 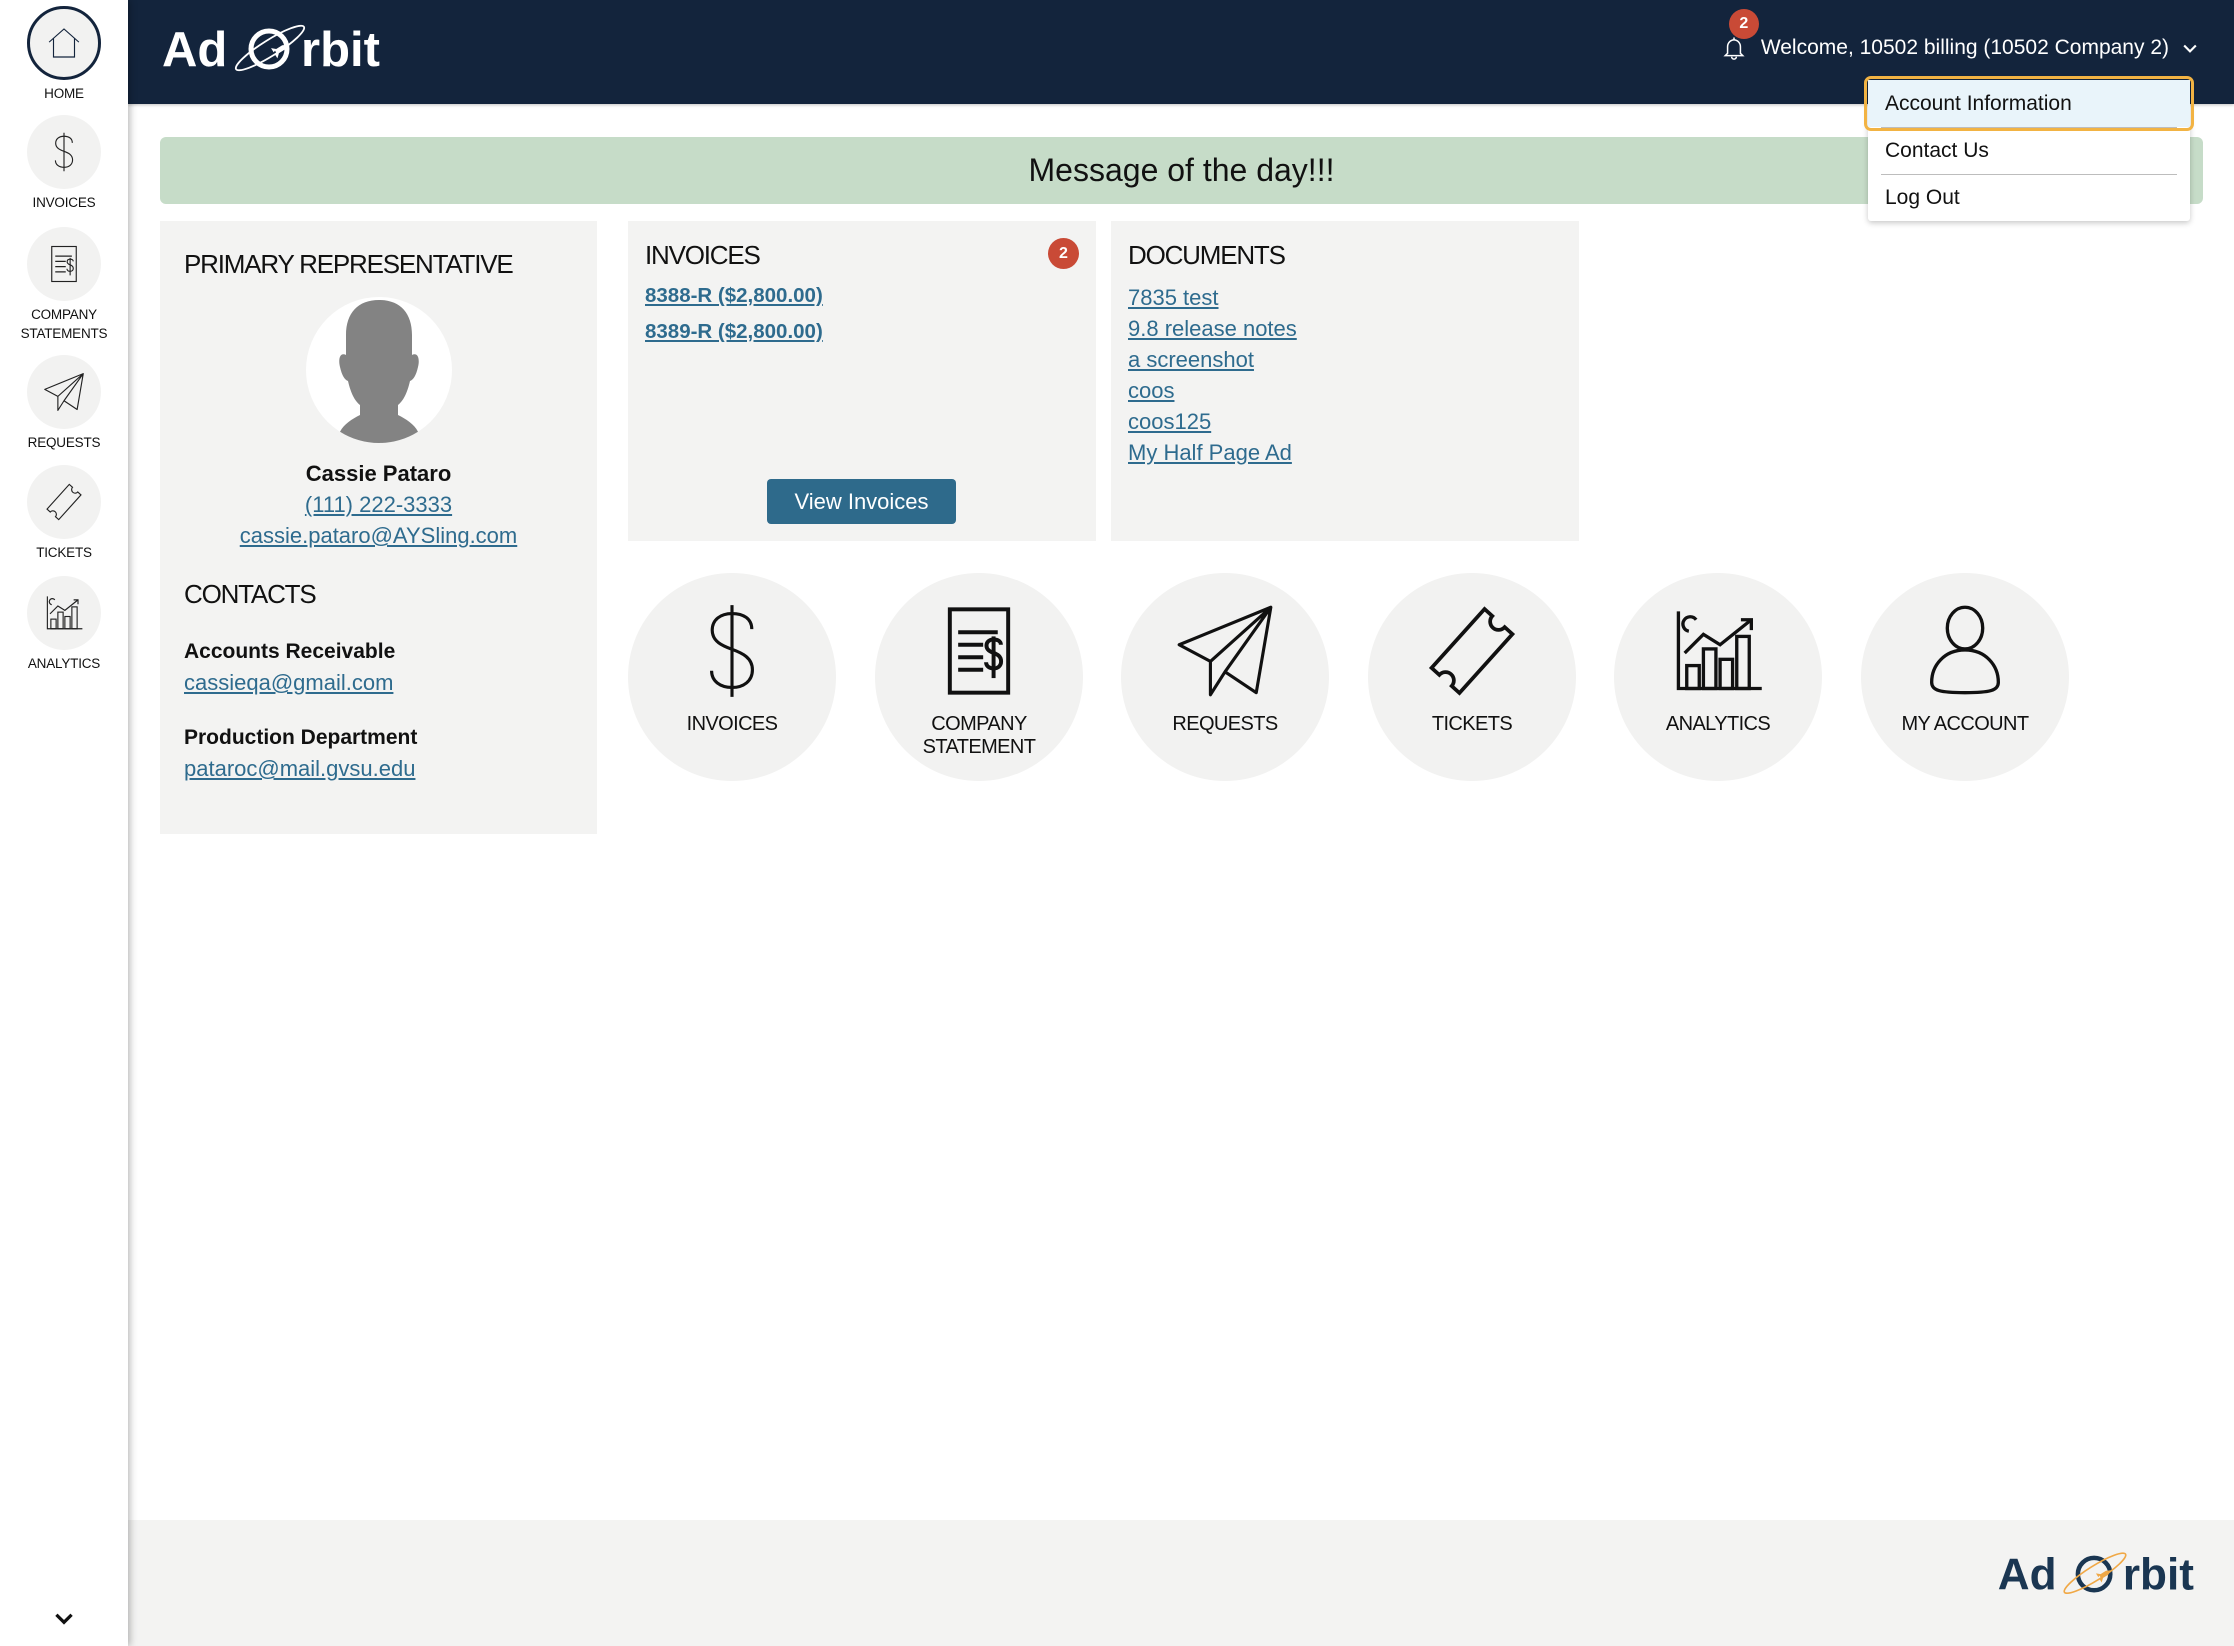 I want to click on quick-link-tickets: TICKETS, so click(x=1472, y=677).